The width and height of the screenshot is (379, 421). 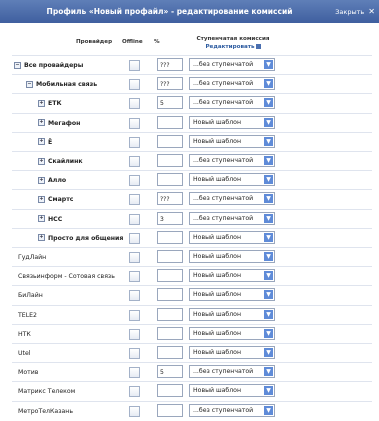 I want to click on table-row: НТК Новый шаблон ▼, so click(x=192, y=333).